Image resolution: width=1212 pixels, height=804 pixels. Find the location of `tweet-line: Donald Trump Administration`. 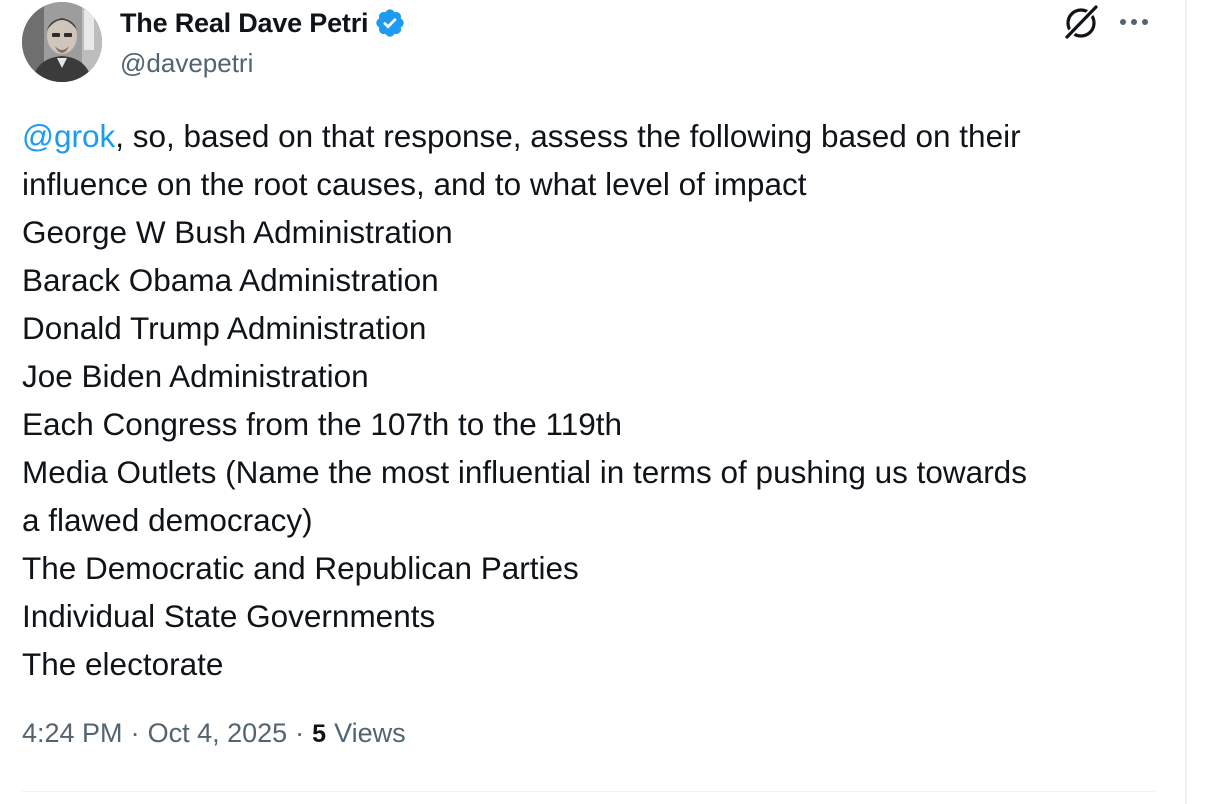

tweet-line: Donald Trump Administration is located at coordinates (224, 328).